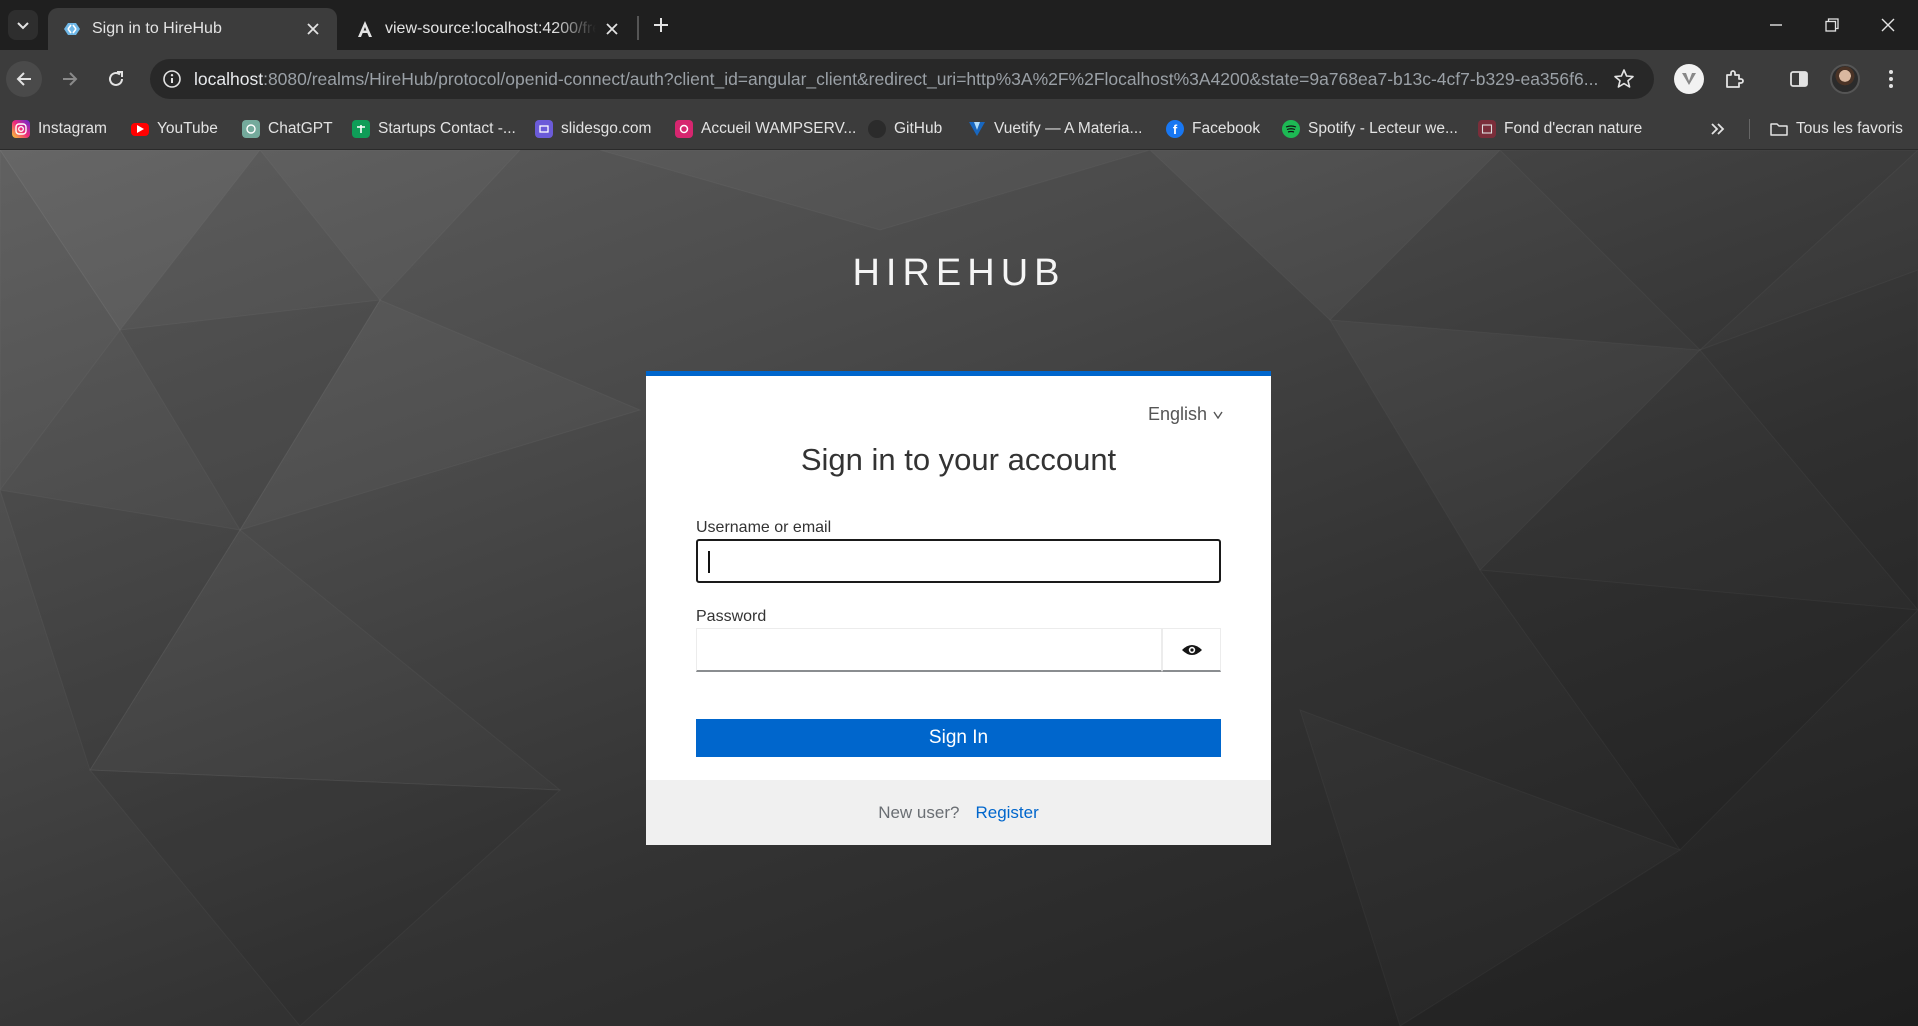  I want to click on more-vertical-icon, so click(1891, 79).